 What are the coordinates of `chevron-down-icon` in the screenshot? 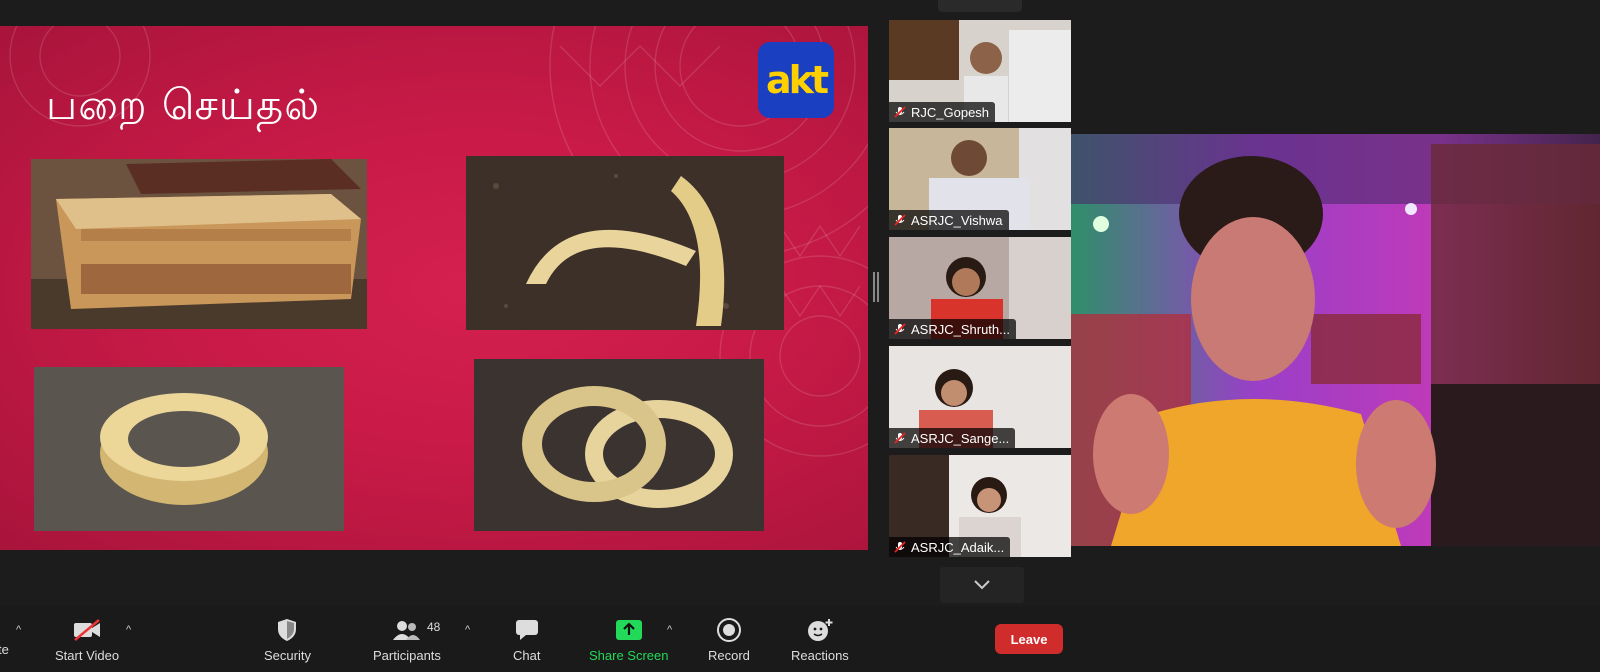 It's located at (982, 585).